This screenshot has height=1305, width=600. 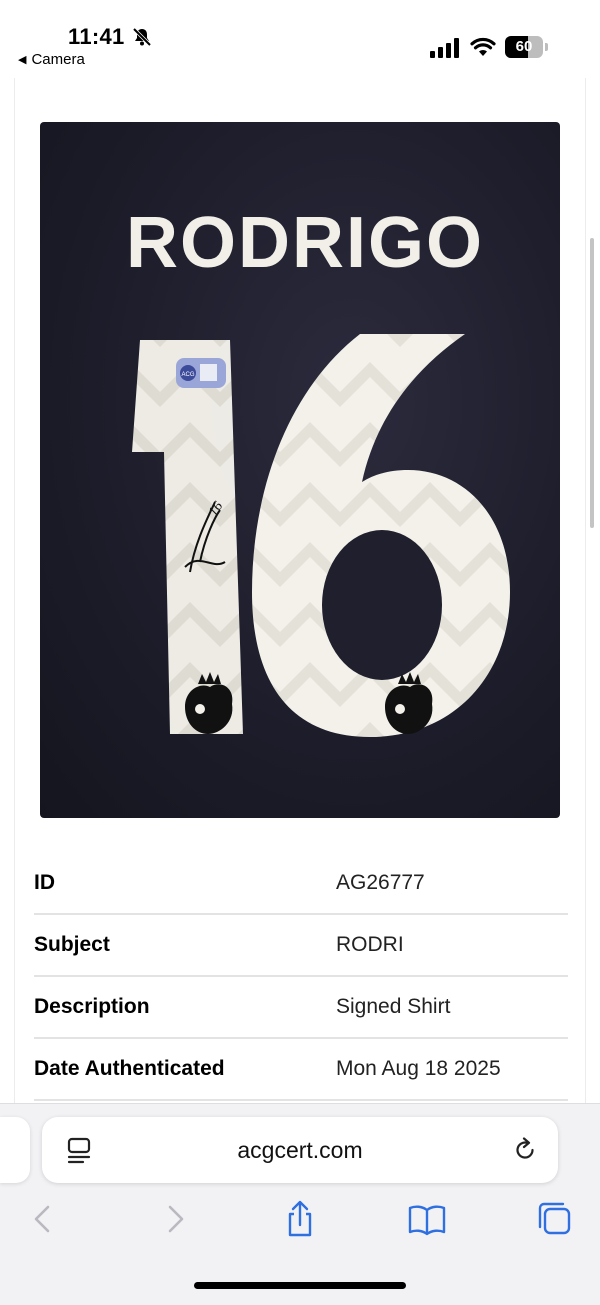 What do you see at coordinates (129, 1068) in the screenshot?
I see `detail-key: Date Authenticated` at bounding box center [129, 1068].